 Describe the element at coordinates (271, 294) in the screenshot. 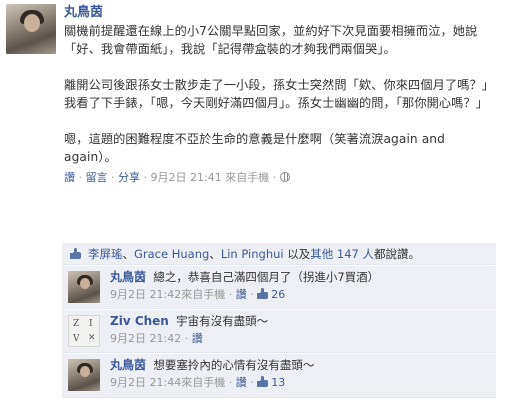

I see `comment-like-count: 26` at that location.